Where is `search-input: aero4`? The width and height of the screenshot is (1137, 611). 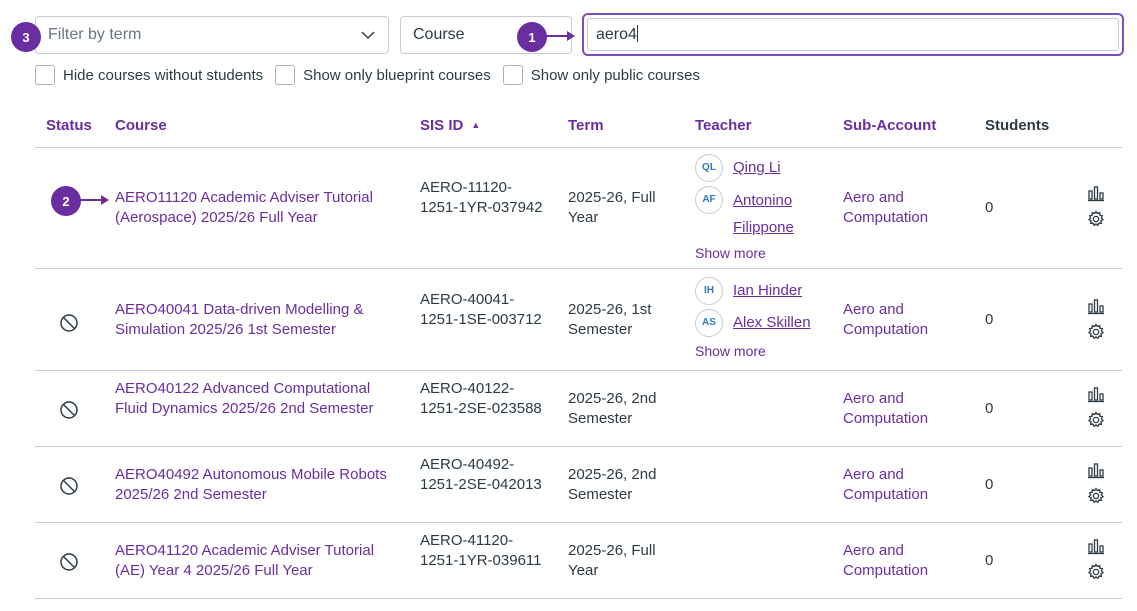 search-input: aero4 is located at coordinates (853, 34).